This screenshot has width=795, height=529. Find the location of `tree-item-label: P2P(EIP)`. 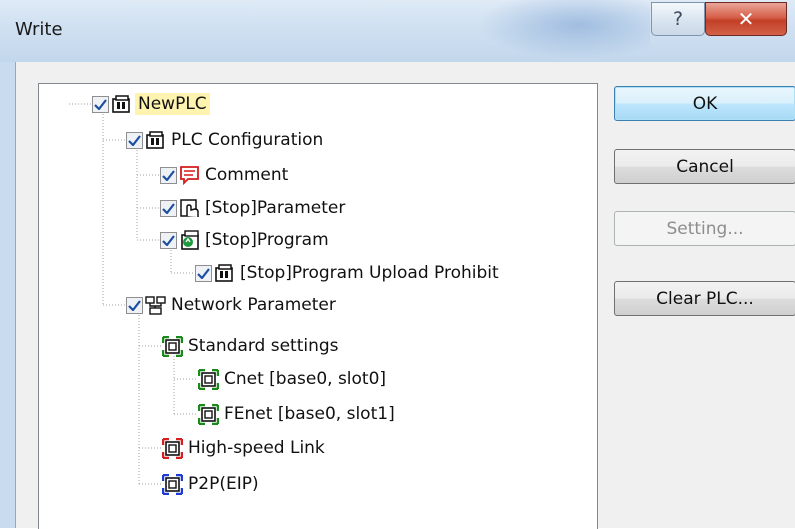

tree-item-label: P2P(EIP) is located at coordinates (223, 484).